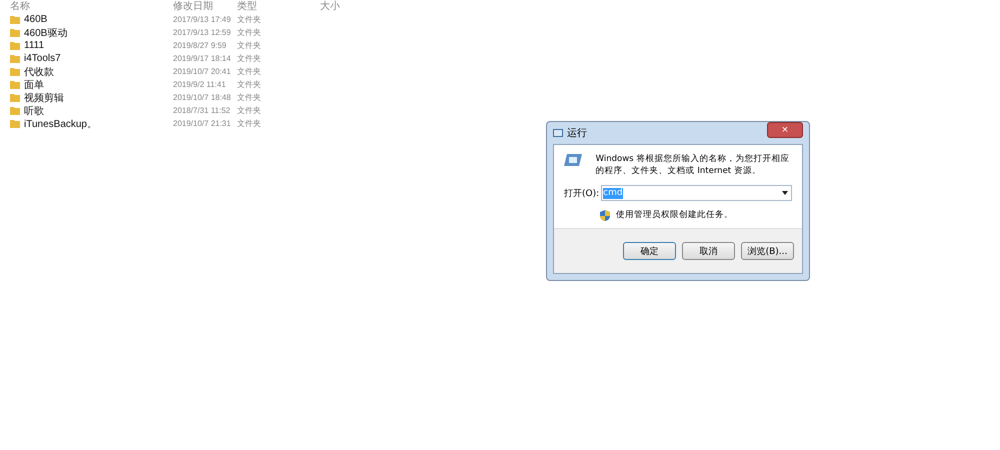 This screenshot has width=1000, height=450. What do you see at coordinates (199, 46) in the screenshot?
I see `modified-date: 2019/8/27 9:59` at bounding box center [199, 46].